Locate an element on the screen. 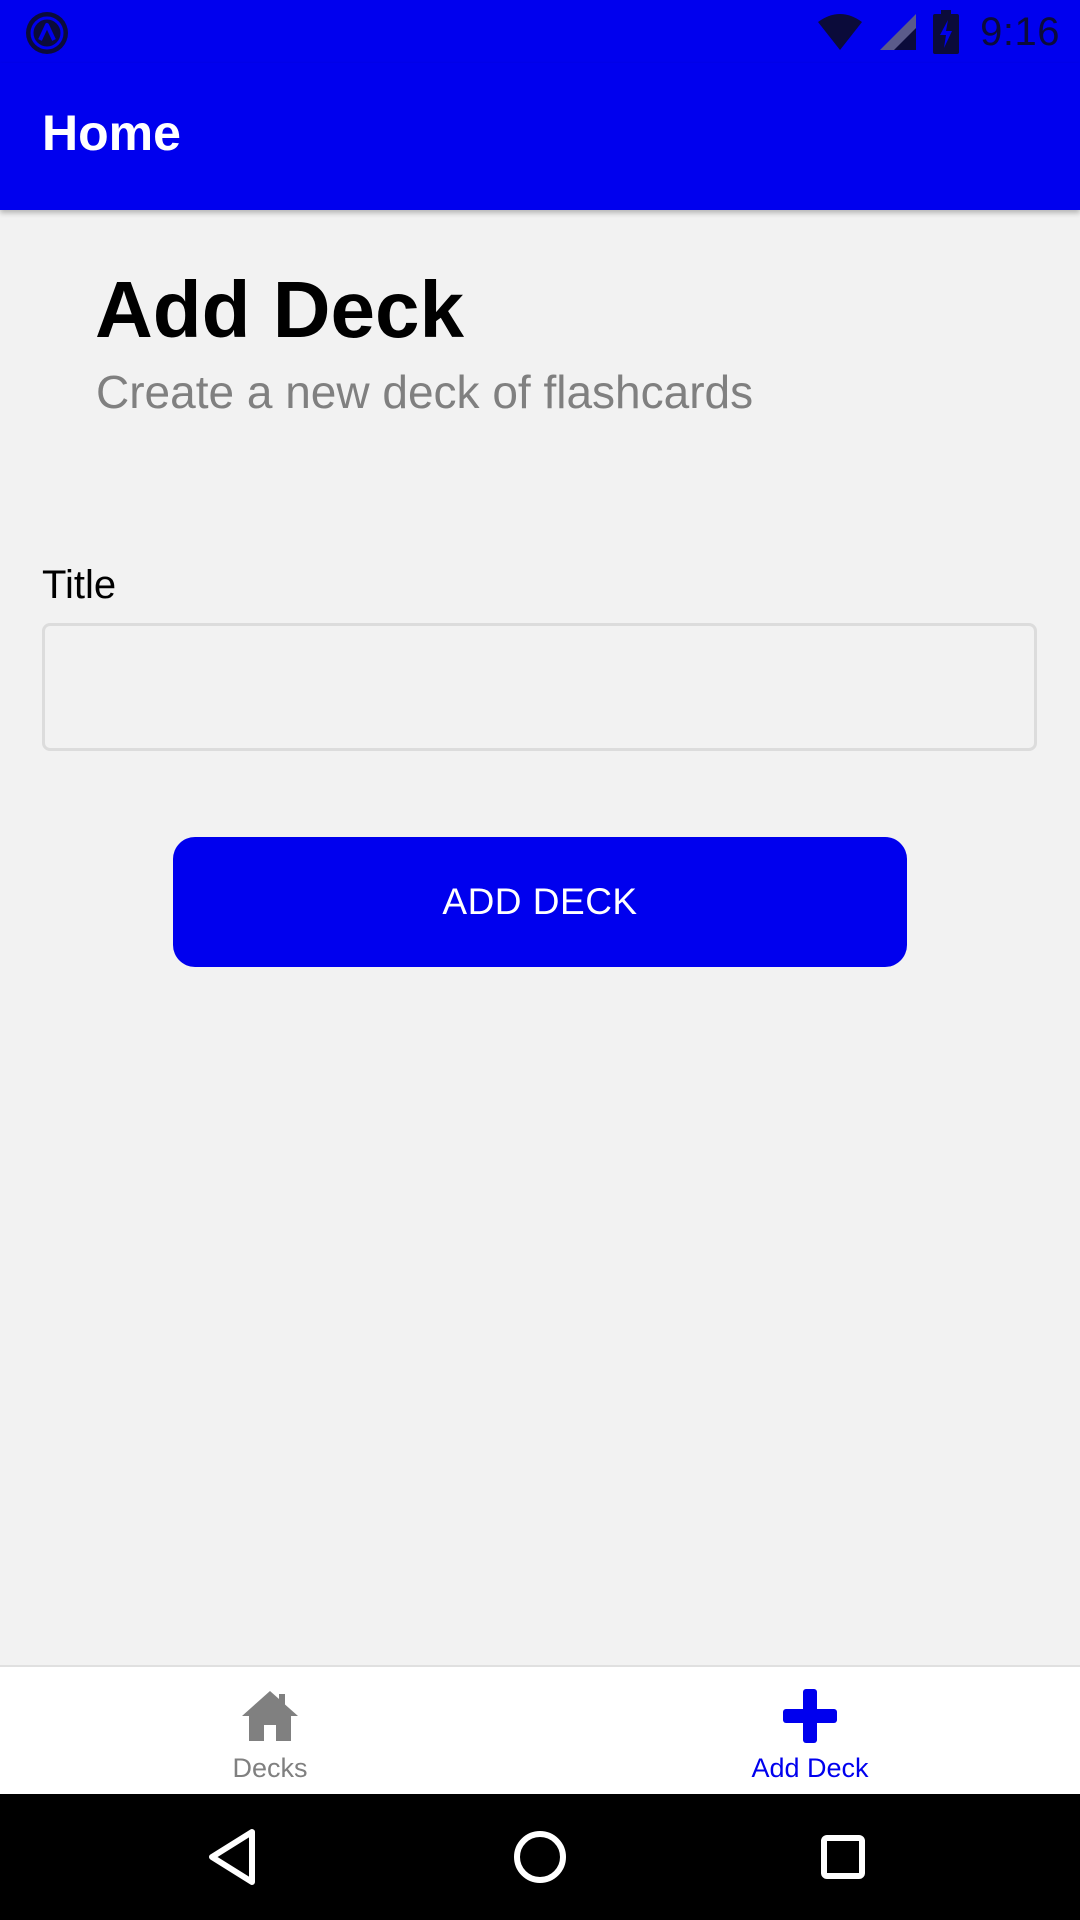 The image size is (1080, 1920). status-icons: 9:16 is located at coordinates (938, 32).